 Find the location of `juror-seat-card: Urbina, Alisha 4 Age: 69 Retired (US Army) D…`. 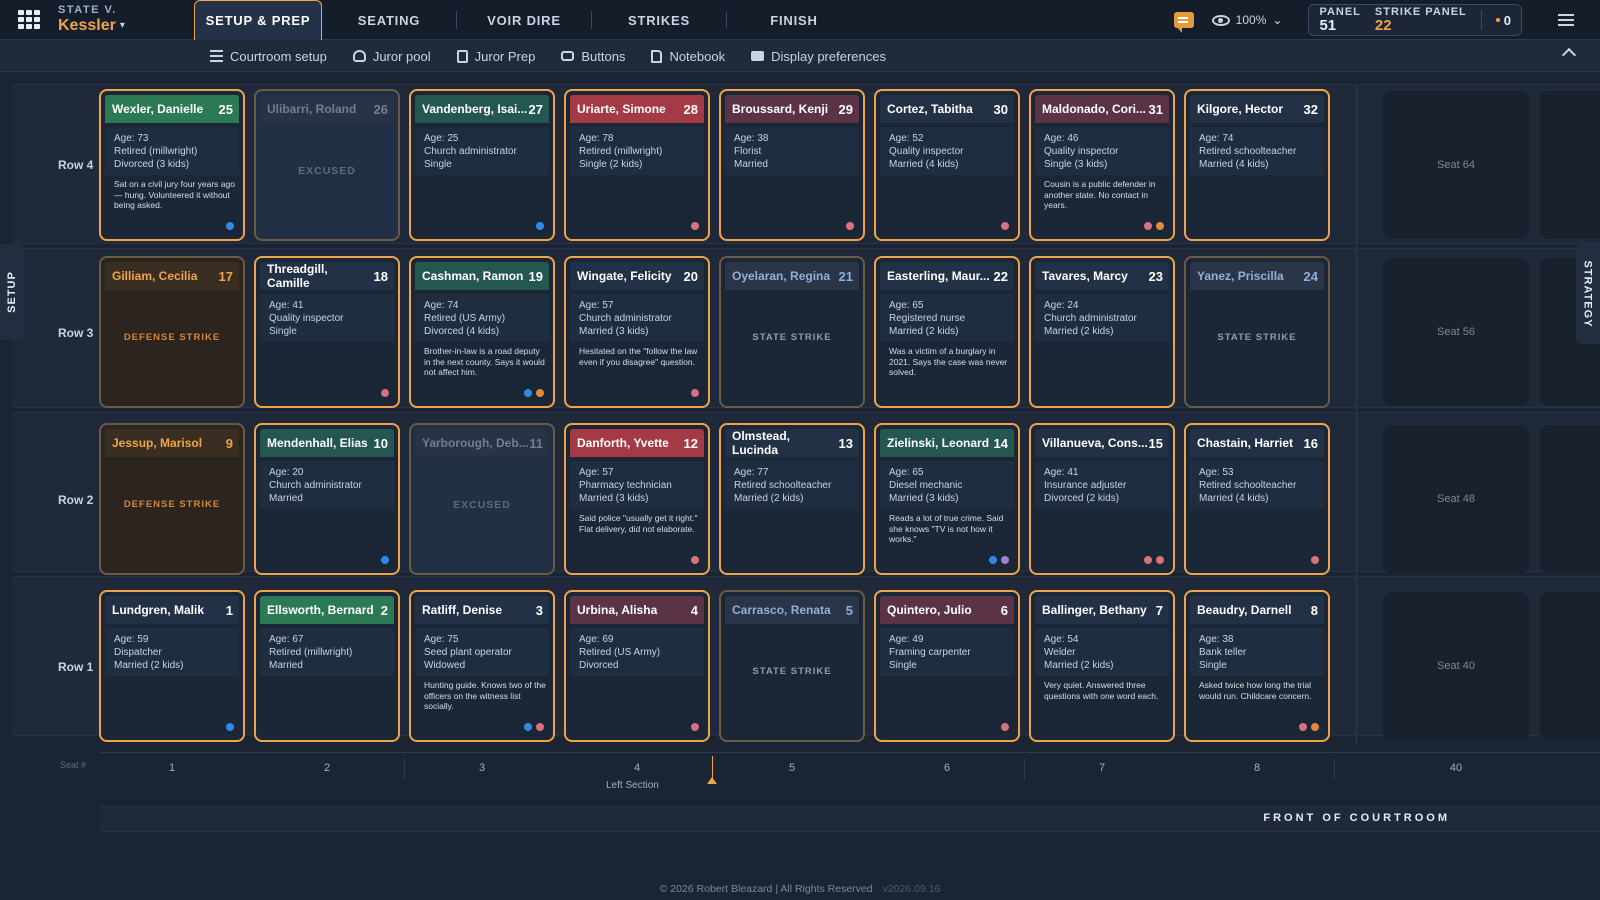

juror-seat-card: Urbina, Alisha 4 Age: 69 Retired (US Army) D… is located at coordinates (637, 666).